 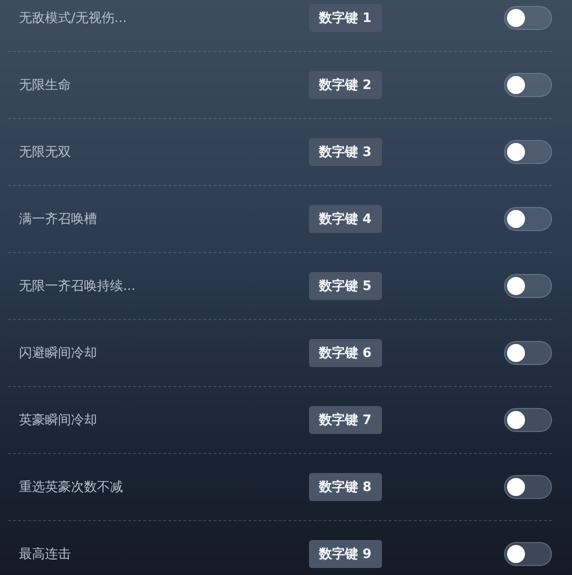 I want to click on hotkey-badge: 数字键 2, so click(x=345, y=85).